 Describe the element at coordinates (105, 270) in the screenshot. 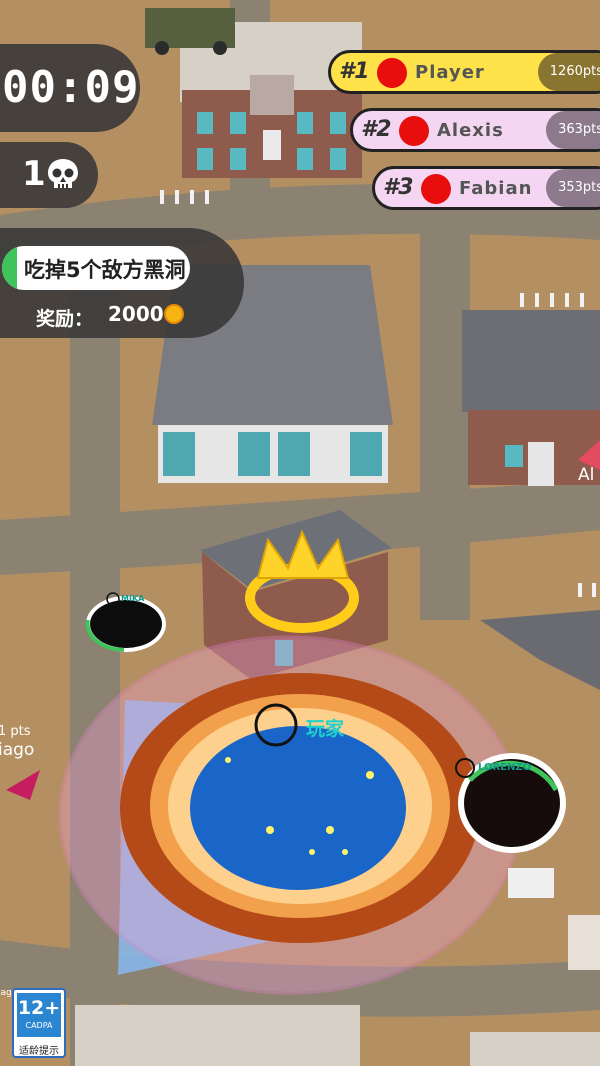

I see `mission-text: 吃掉5个敌方黑洞` at that location.